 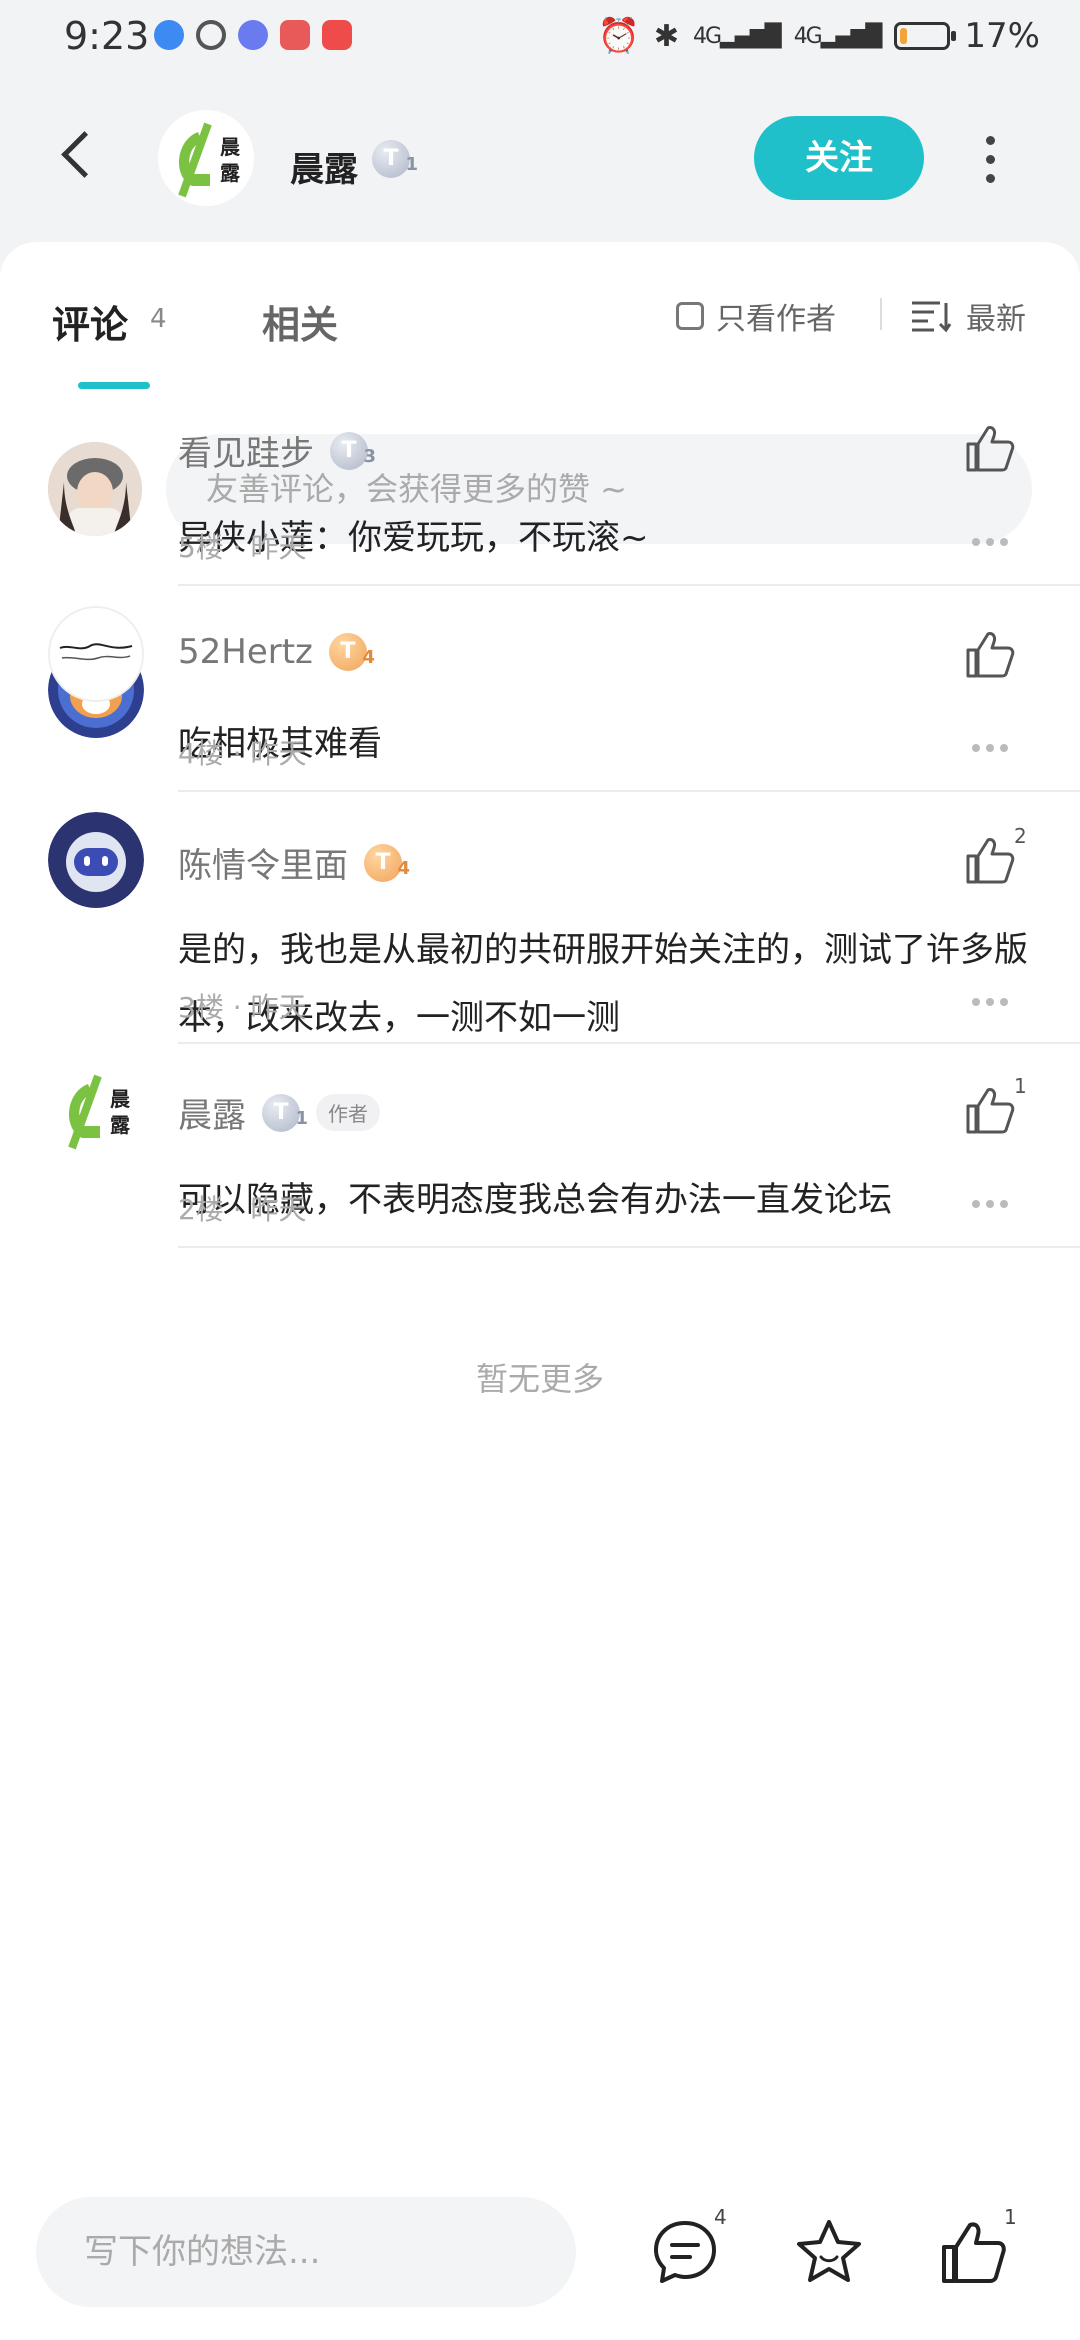 I want to click on sort-toggle: 最新, so click(x=968, y=316).